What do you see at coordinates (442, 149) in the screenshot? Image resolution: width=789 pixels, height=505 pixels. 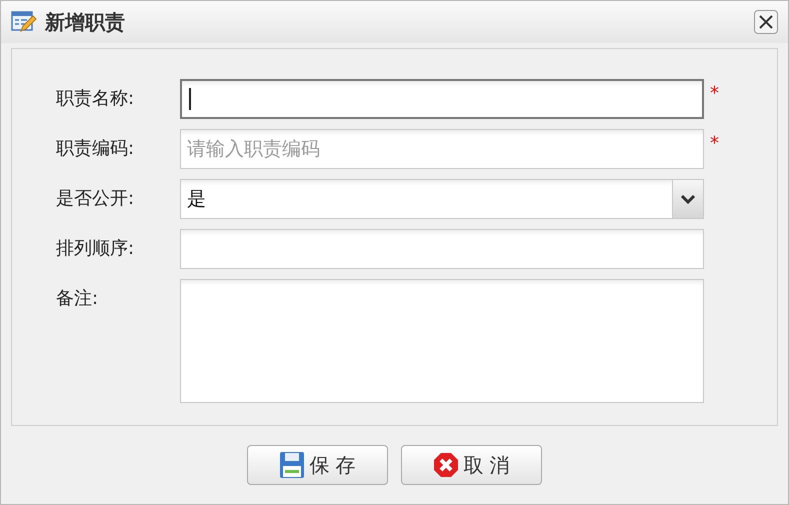 I see `input-field: 请输入职责编码` at bounding box center [442, 149].